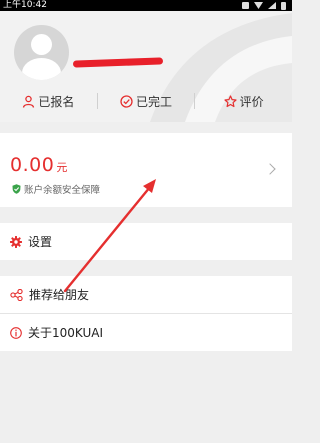  What do you see at coordinates (25, 5) in the screenshot?
I see `status-time: 上午10:42` at bounding box center [25, 5].